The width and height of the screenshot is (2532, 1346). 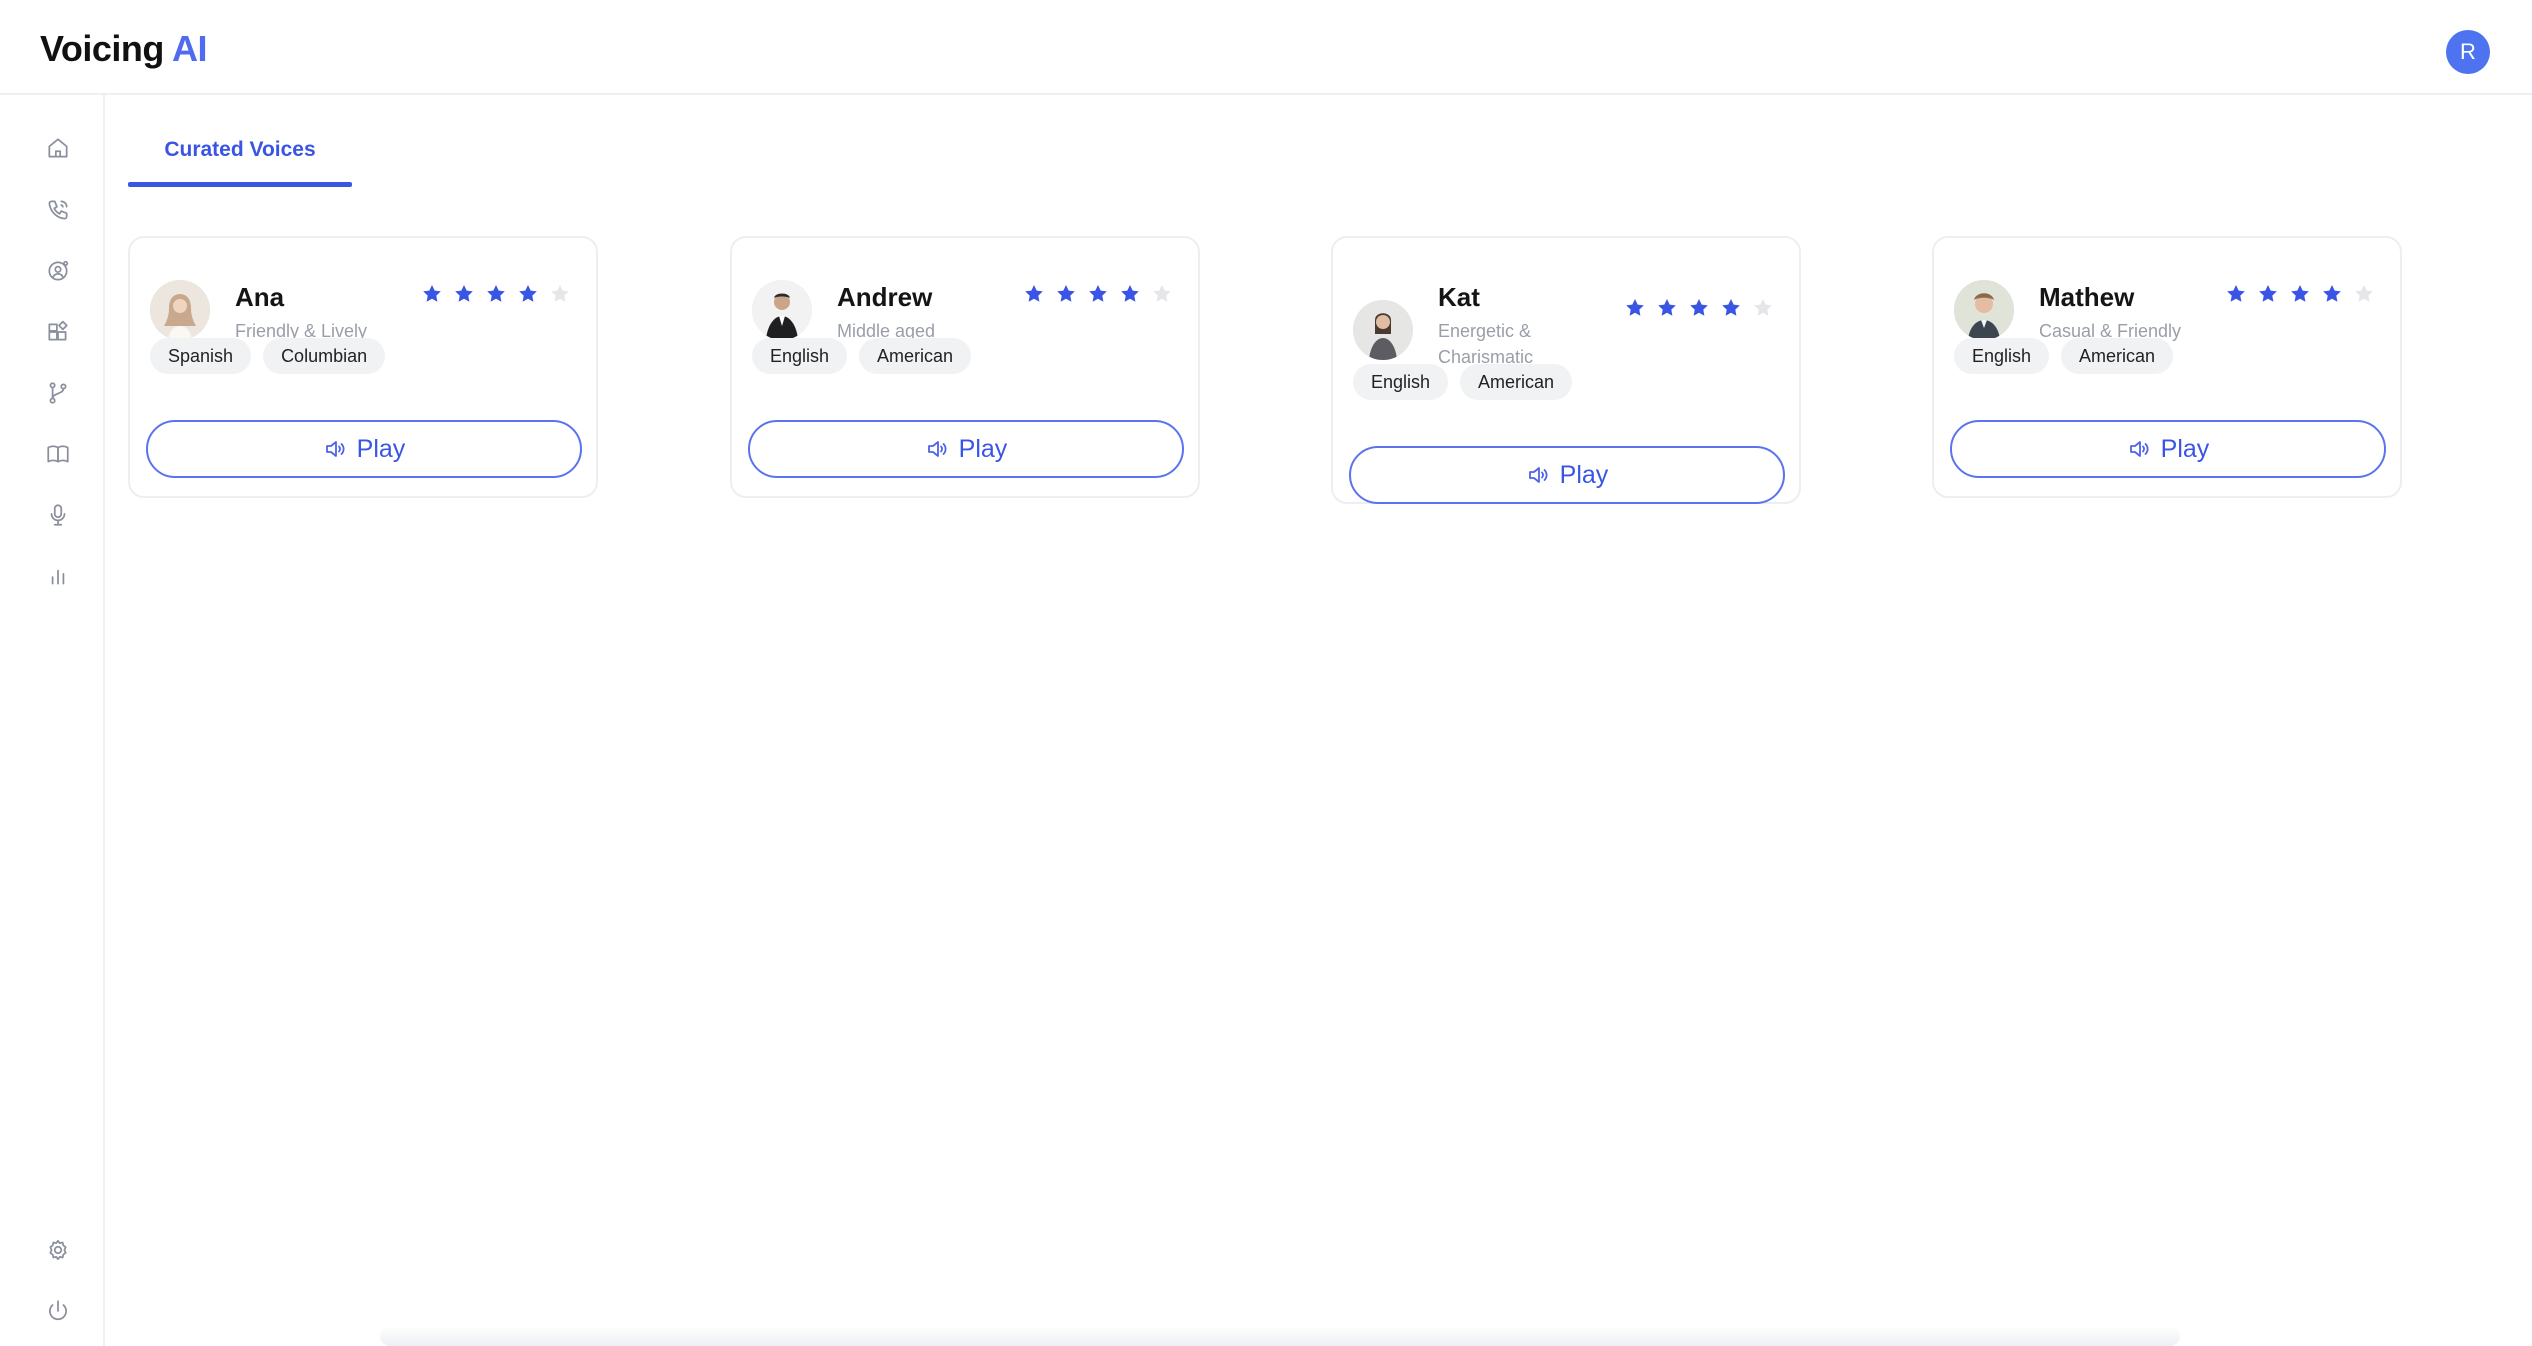 I want to click on voice-tags: Spanish Columbian, so click(x=268, y=356).